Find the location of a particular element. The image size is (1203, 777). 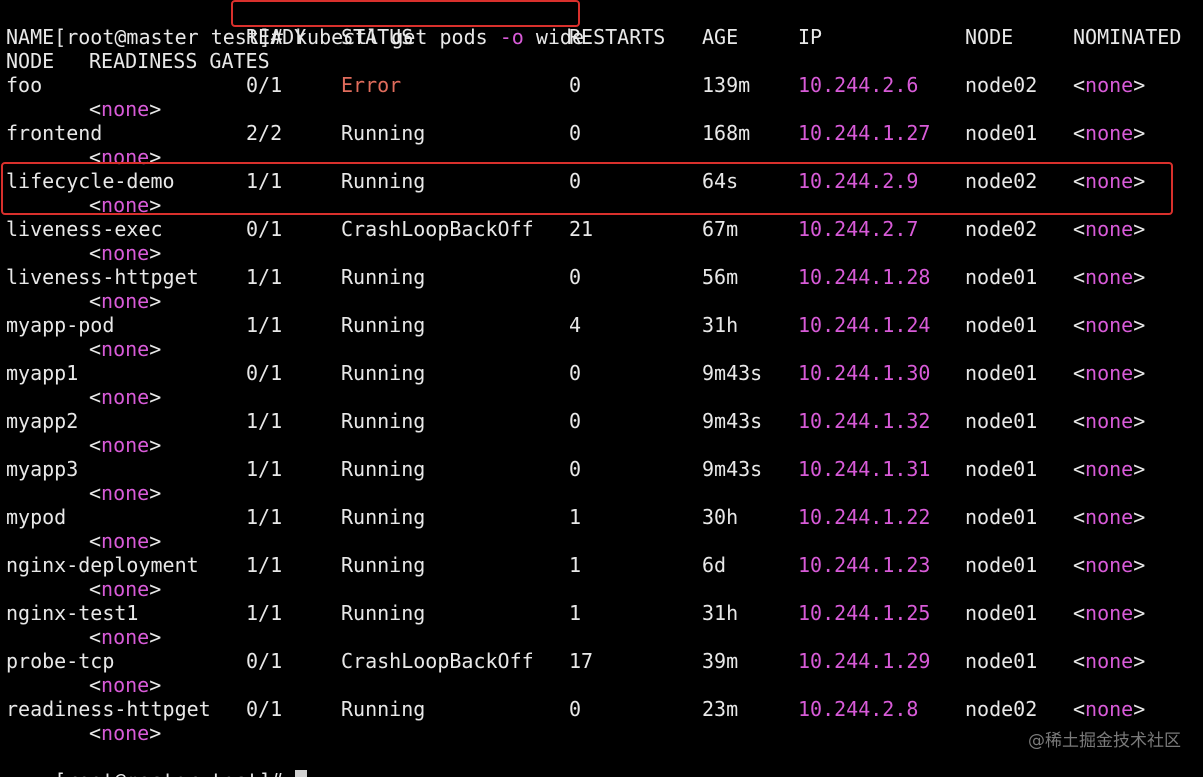

pod-age: 30h is located at coordinates (720, 517).